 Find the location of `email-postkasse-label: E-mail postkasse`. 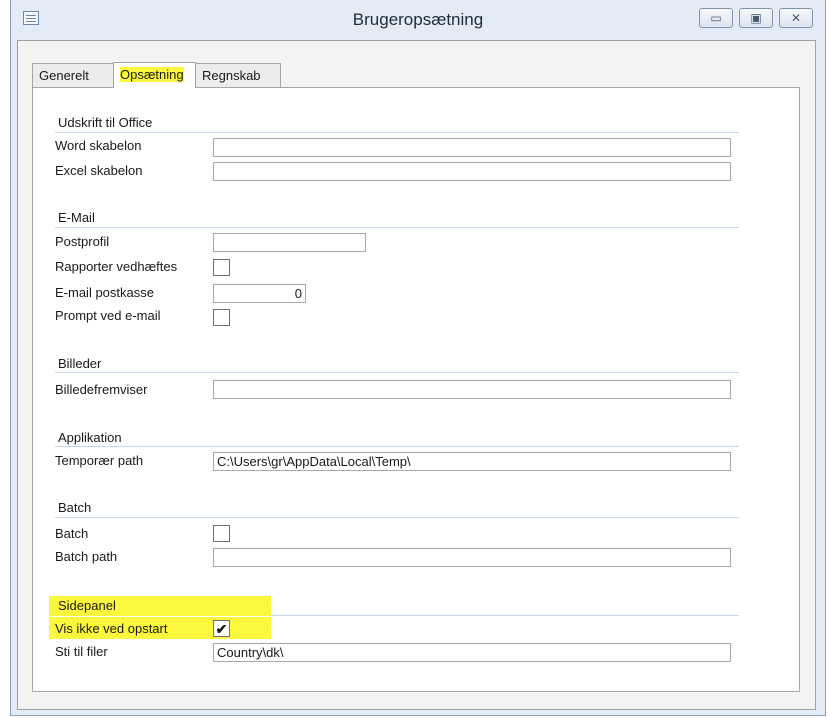

email-postkasse-label: E-mail postkasse is located at coordinates (104, 292).